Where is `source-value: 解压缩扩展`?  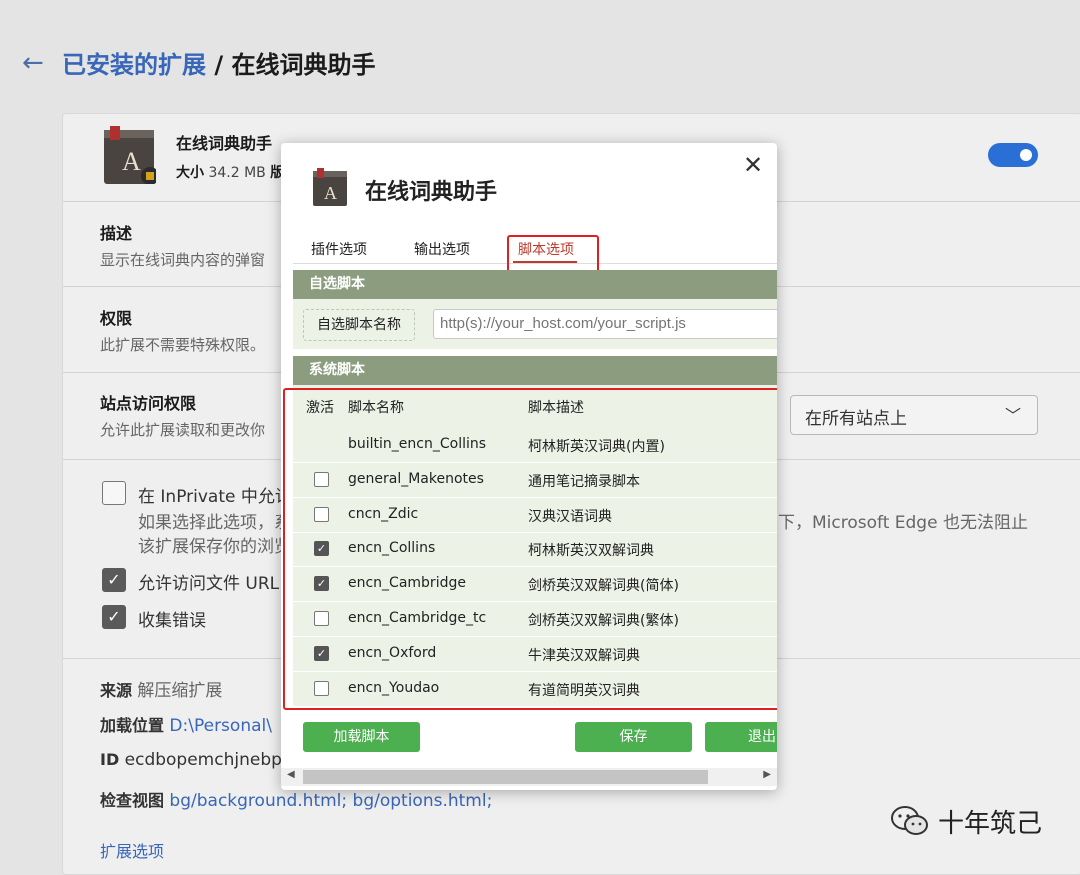 source-value: 解压缩扩展 is located at coordinates (180, 691).